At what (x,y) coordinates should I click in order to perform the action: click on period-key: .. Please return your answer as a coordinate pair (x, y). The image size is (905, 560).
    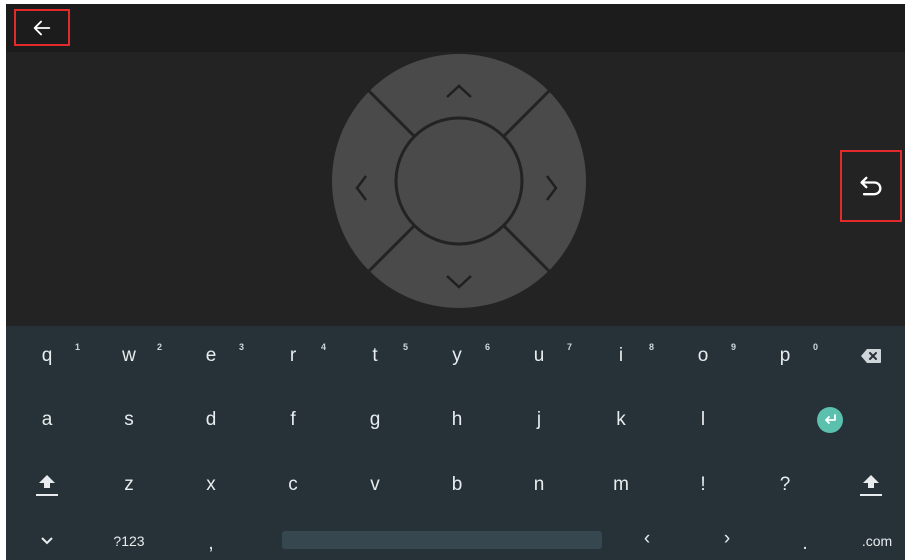
    Looking at the image, I should click on (805, 544).